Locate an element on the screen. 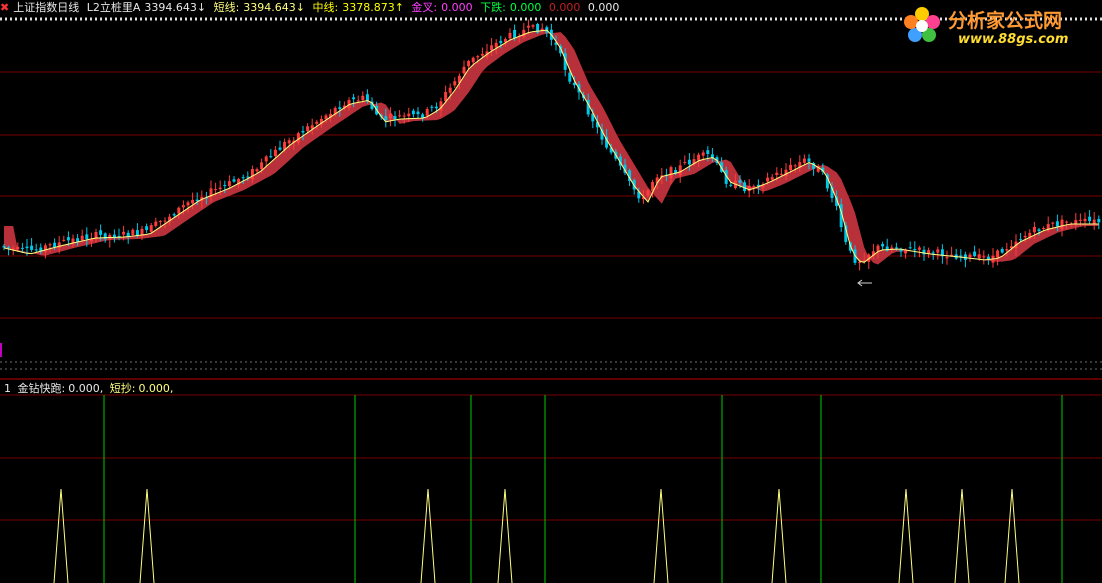  fast-run-value: 0.000, is located at coordinates (86, 388).